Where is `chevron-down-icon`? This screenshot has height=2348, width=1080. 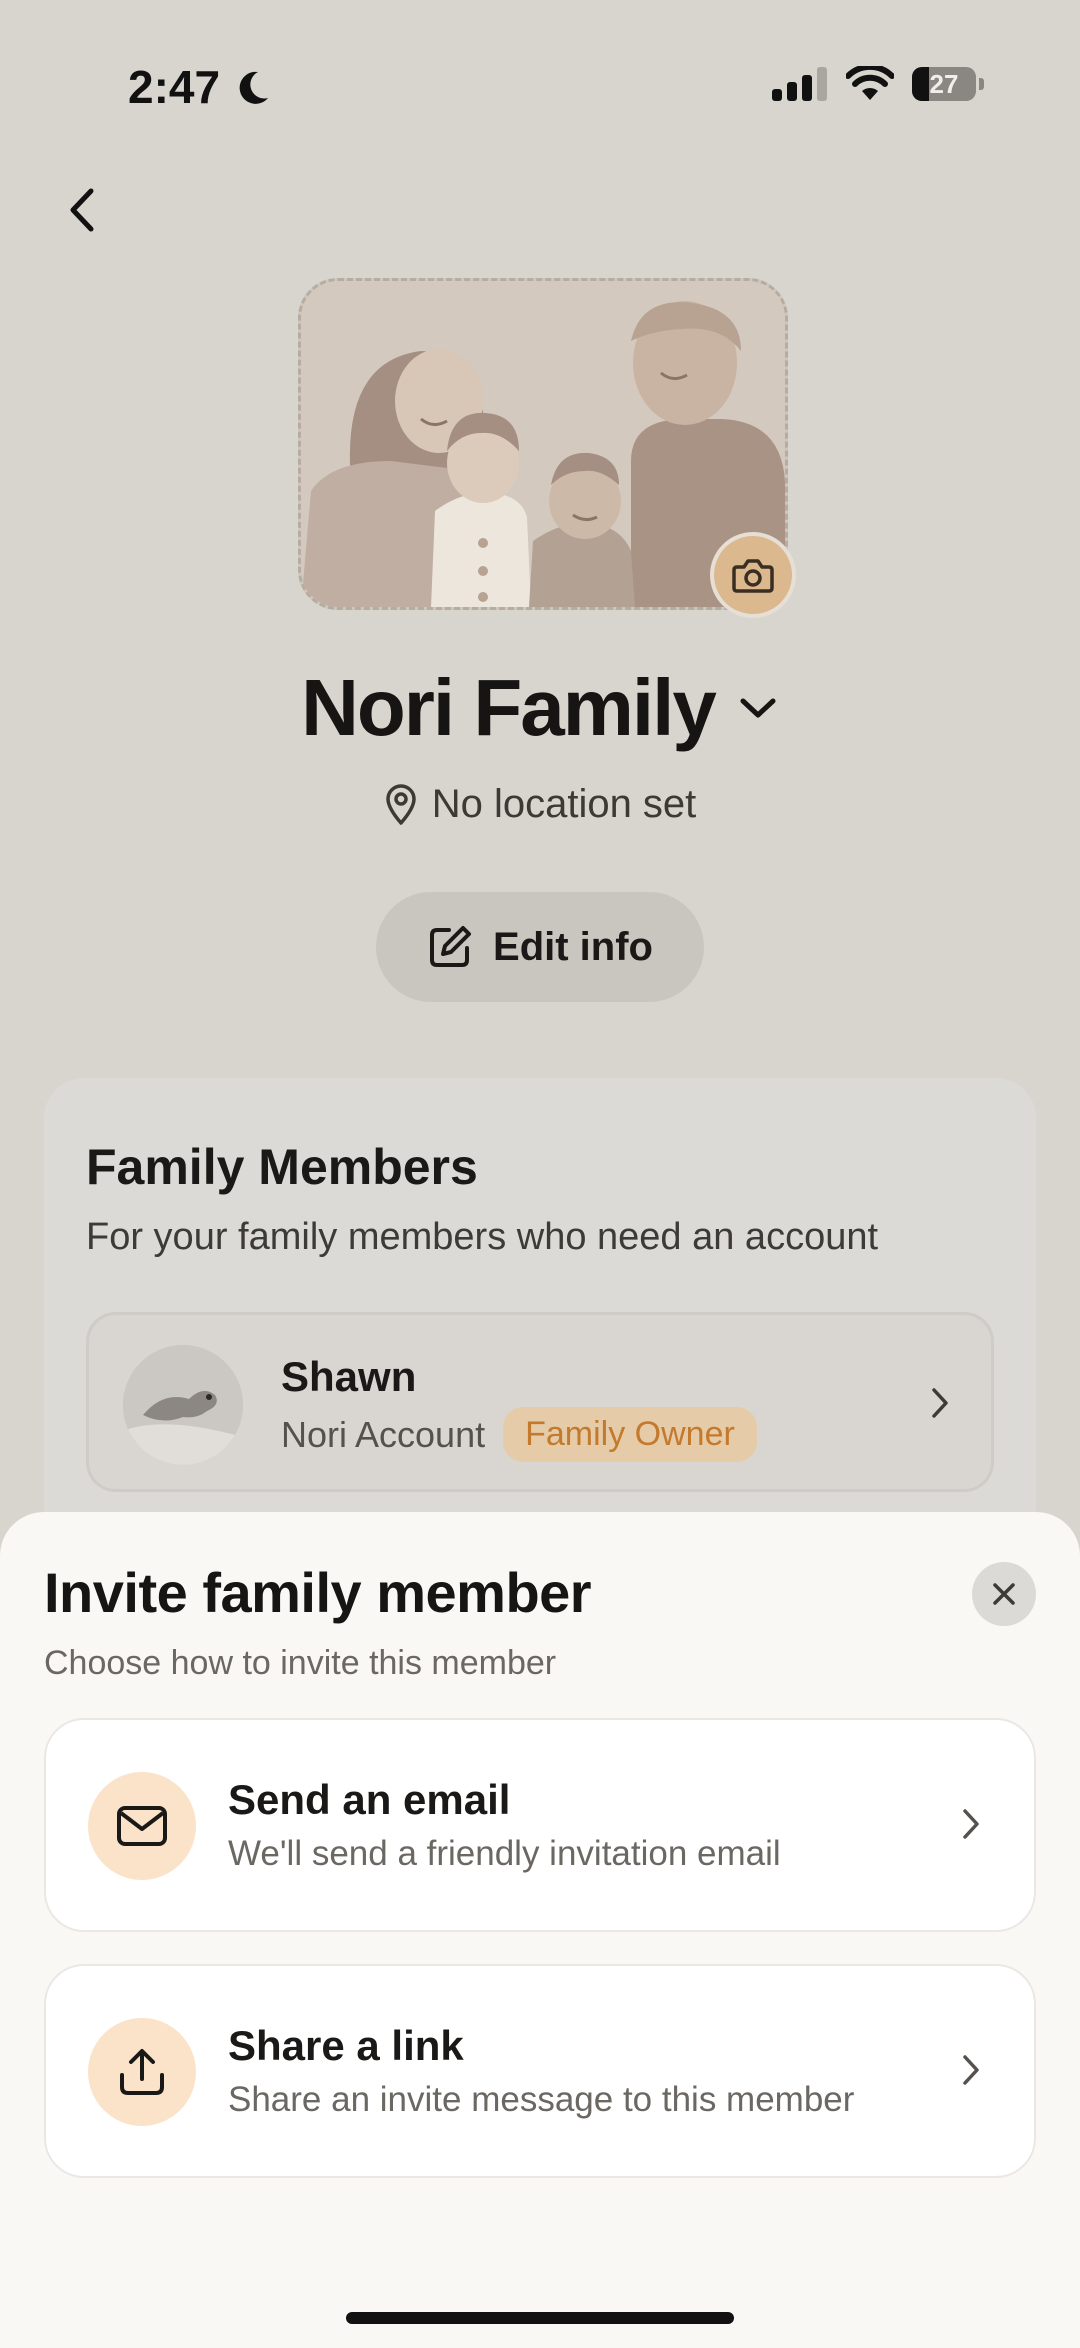
chevron-down-icon is located at coordinates (758, 708).